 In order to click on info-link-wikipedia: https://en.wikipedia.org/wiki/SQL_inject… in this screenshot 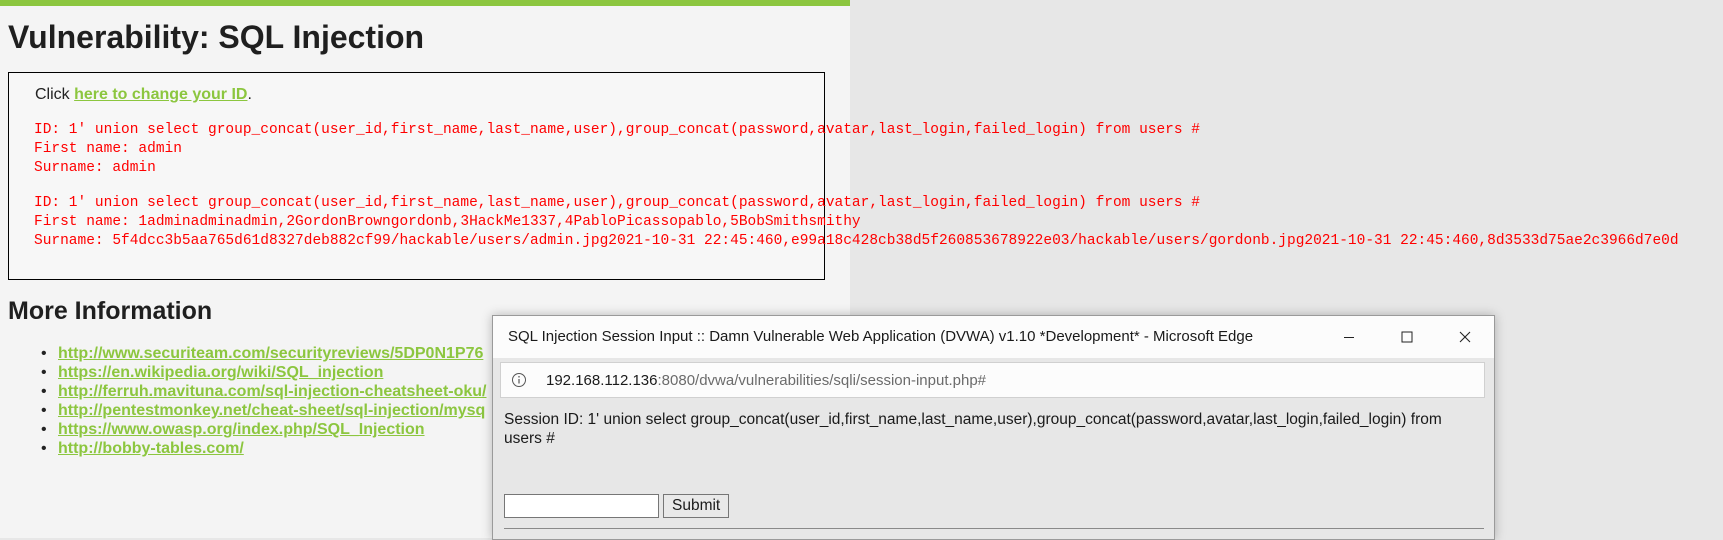, I will do `click(220, 372)`.